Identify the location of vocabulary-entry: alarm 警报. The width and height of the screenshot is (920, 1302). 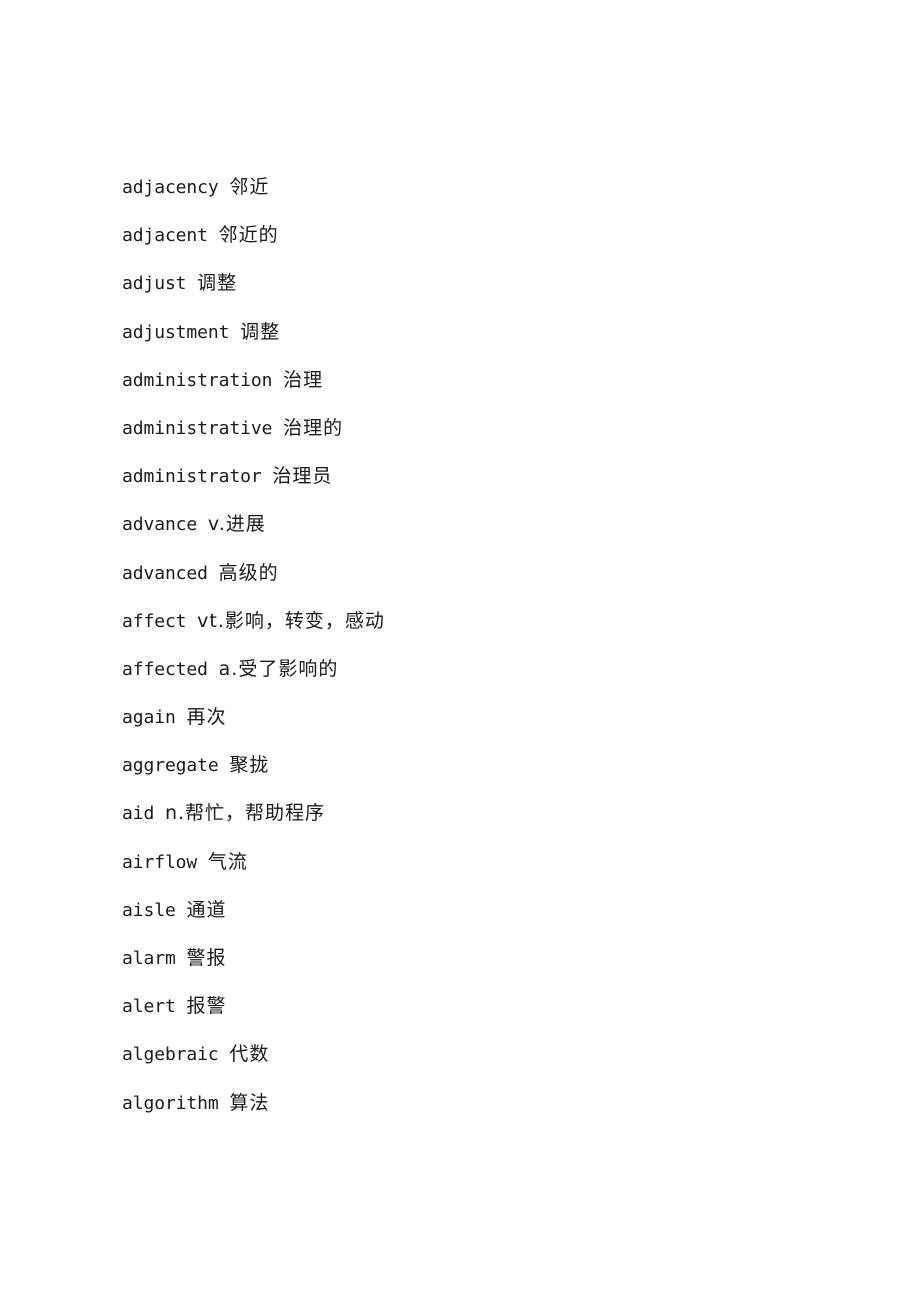
(253, 967).